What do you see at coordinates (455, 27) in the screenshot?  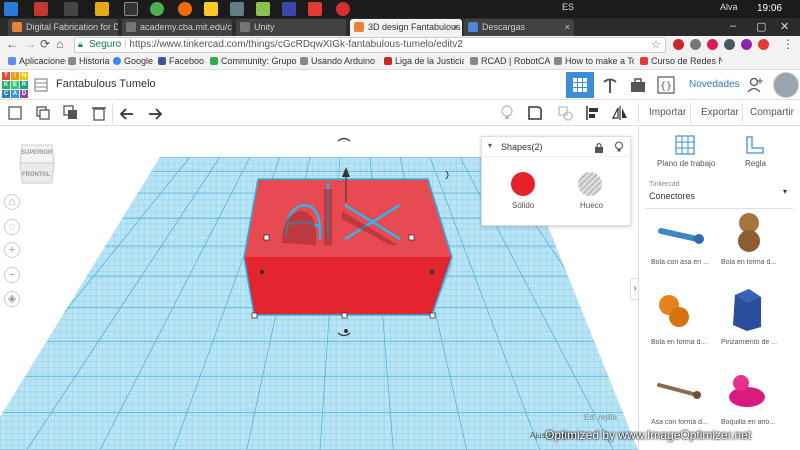 I see `tab-close-icon: ×` at bounding box center [455, 27].